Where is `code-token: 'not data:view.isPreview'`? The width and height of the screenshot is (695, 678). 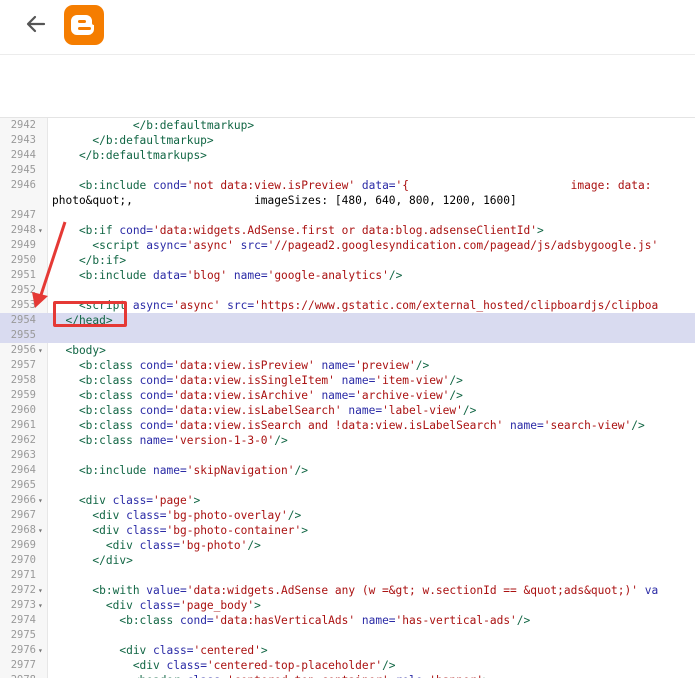
code-token: 'not data:view.isPreview' is located at coordinates (271, 185).